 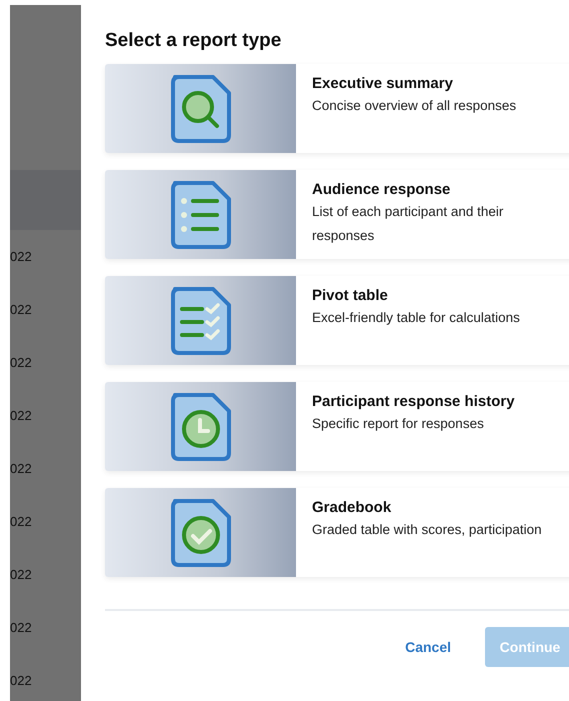 I want to click on magnifier-document-icon, so click(x=200, y=108).